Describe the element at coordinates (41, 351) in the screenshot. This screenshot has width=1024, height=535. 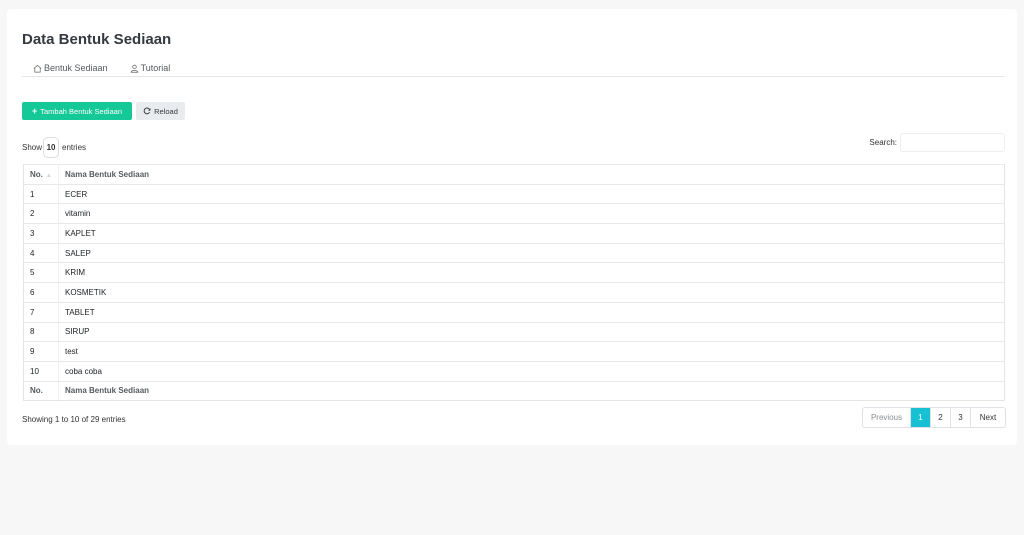
I see `row-number-cell: 9` at that location.